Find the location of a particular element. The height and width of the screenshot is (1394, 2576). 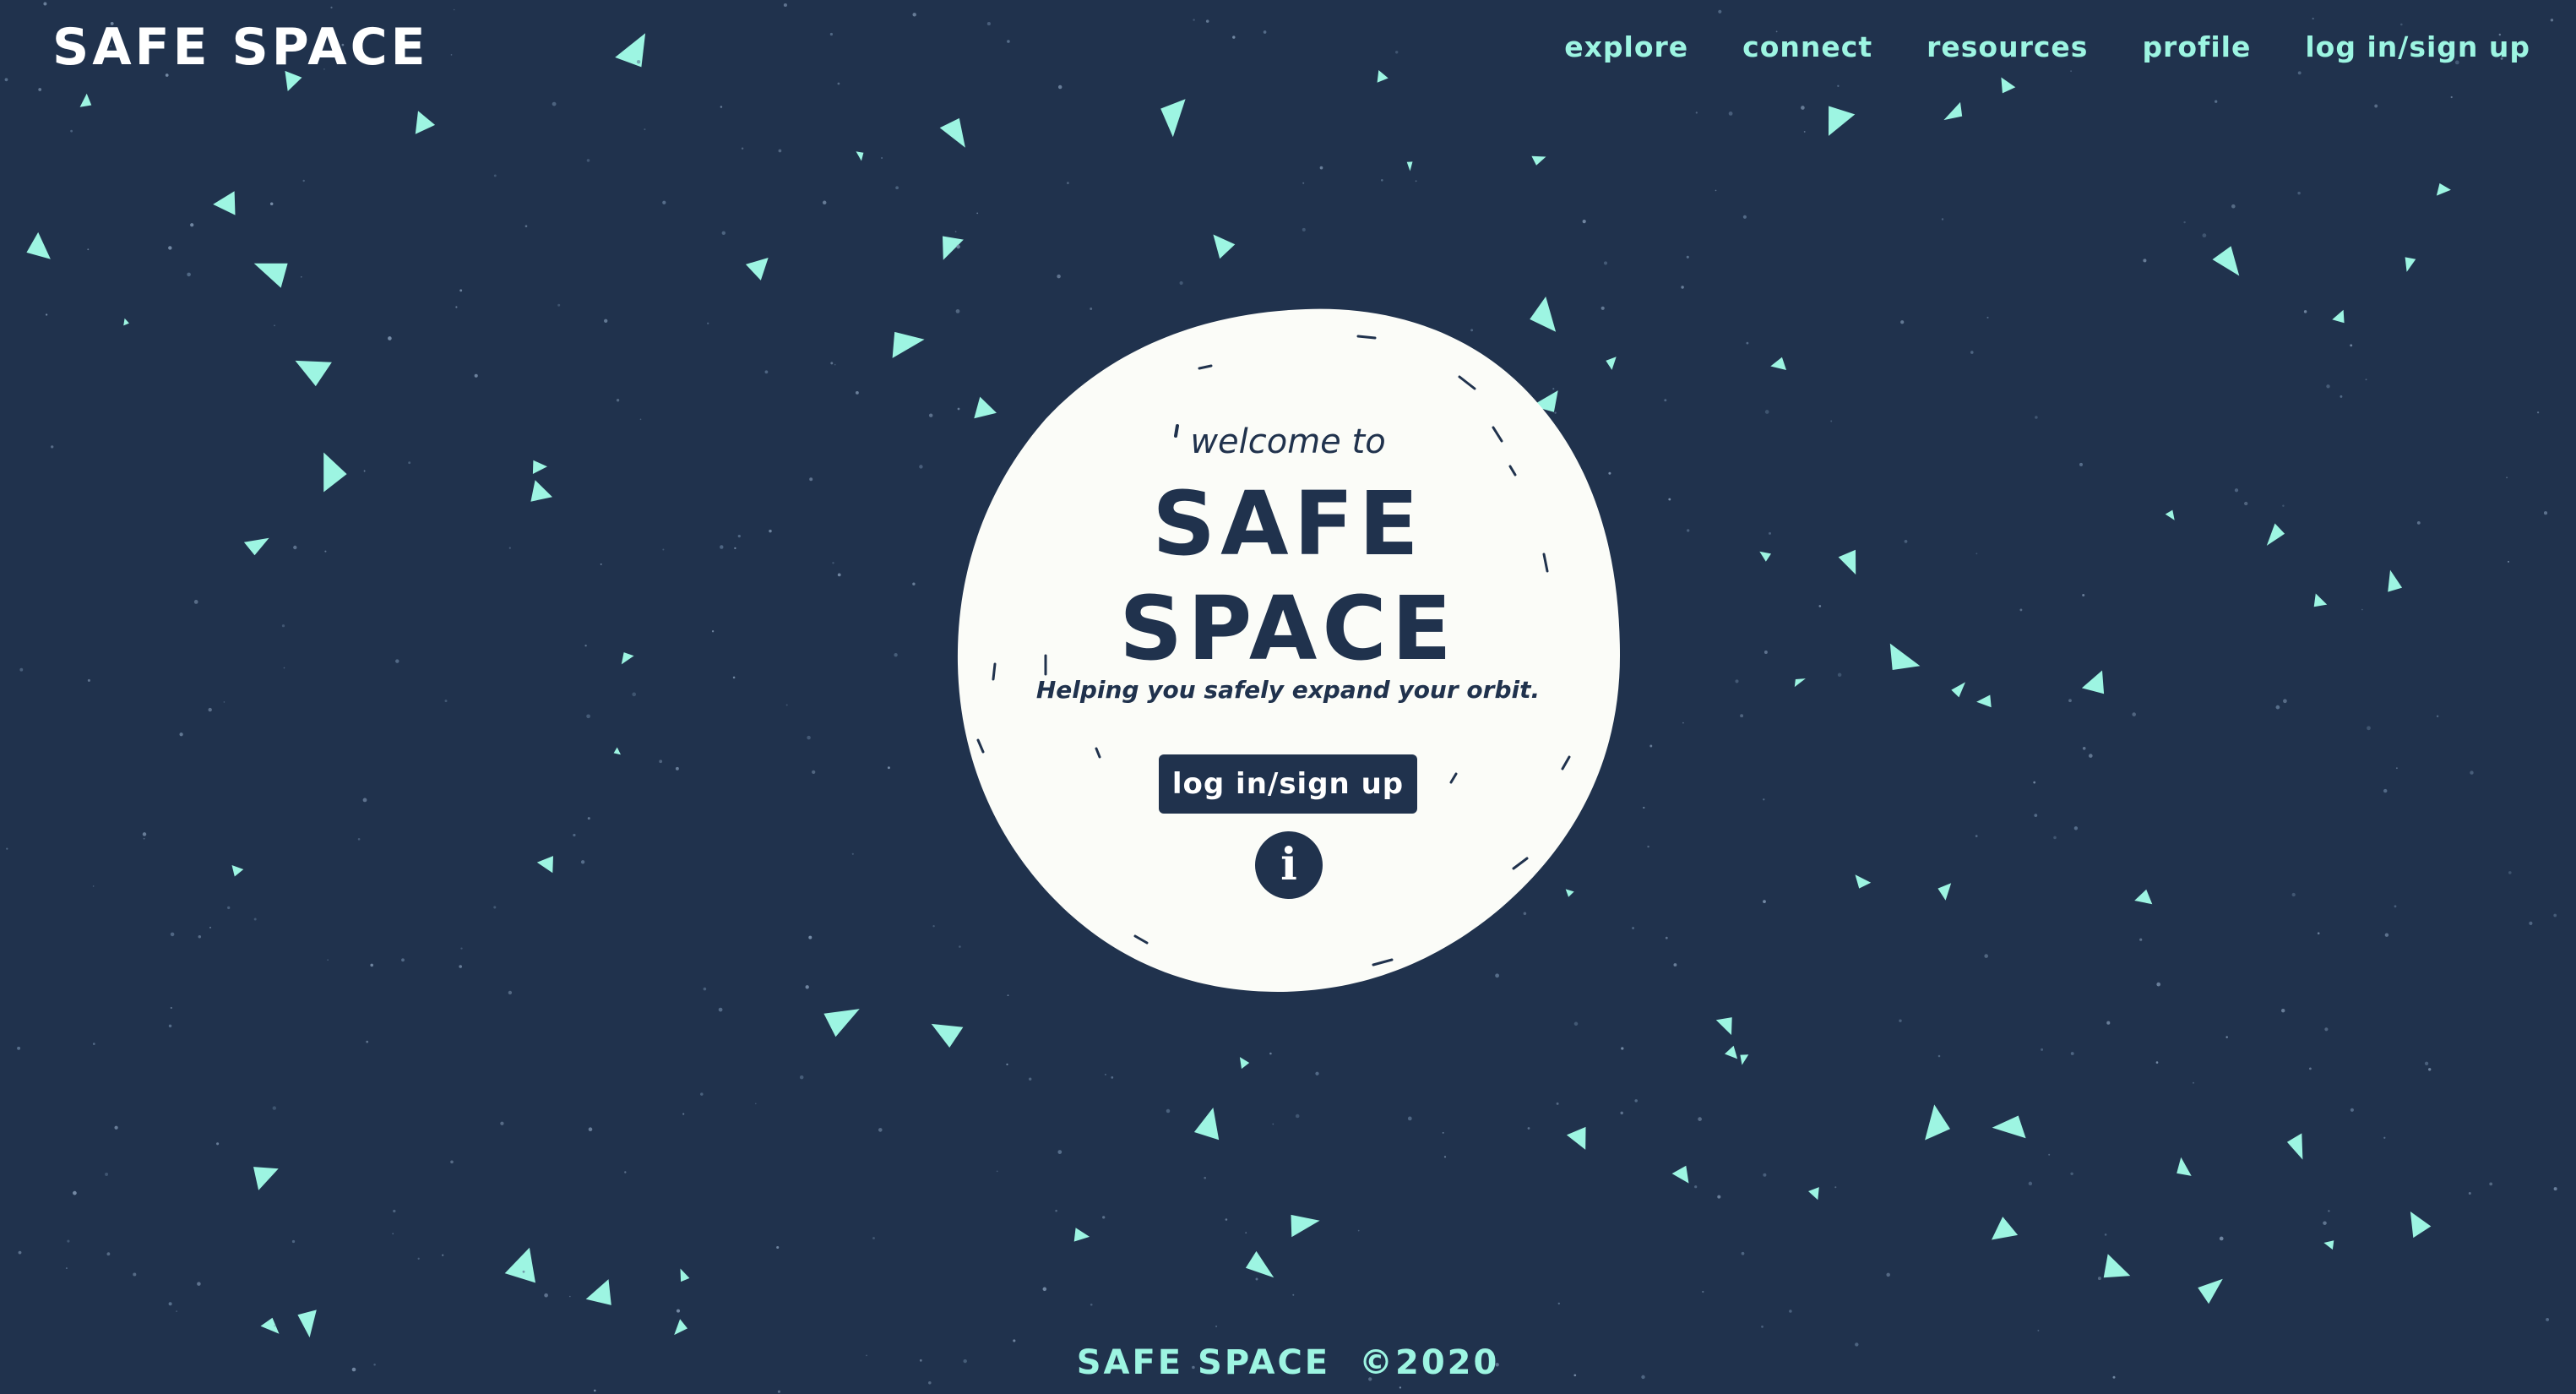

info-button: i is located at coordinates (1289, 865).